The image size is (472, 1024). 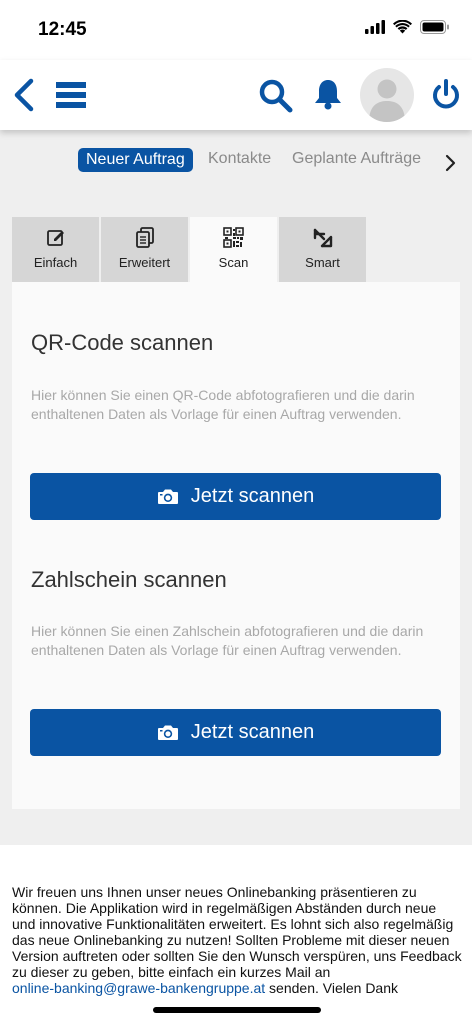 I want to click on qr-scan-button: Jetzt scannen, so click(x=235, y=496).